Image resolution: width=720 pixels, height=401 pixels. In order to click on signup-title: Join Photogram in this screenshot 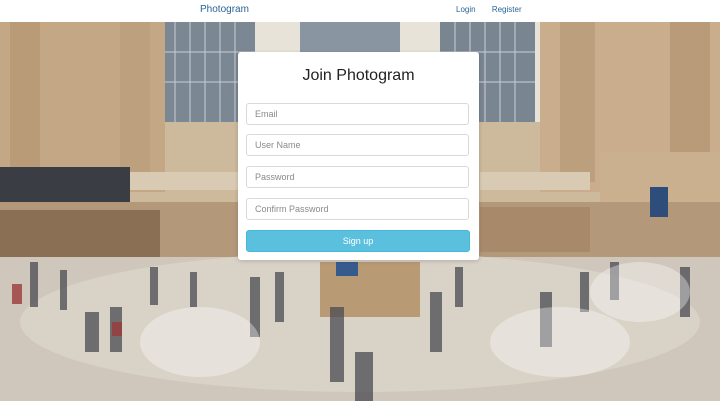, I will do `click(358, 75)`.